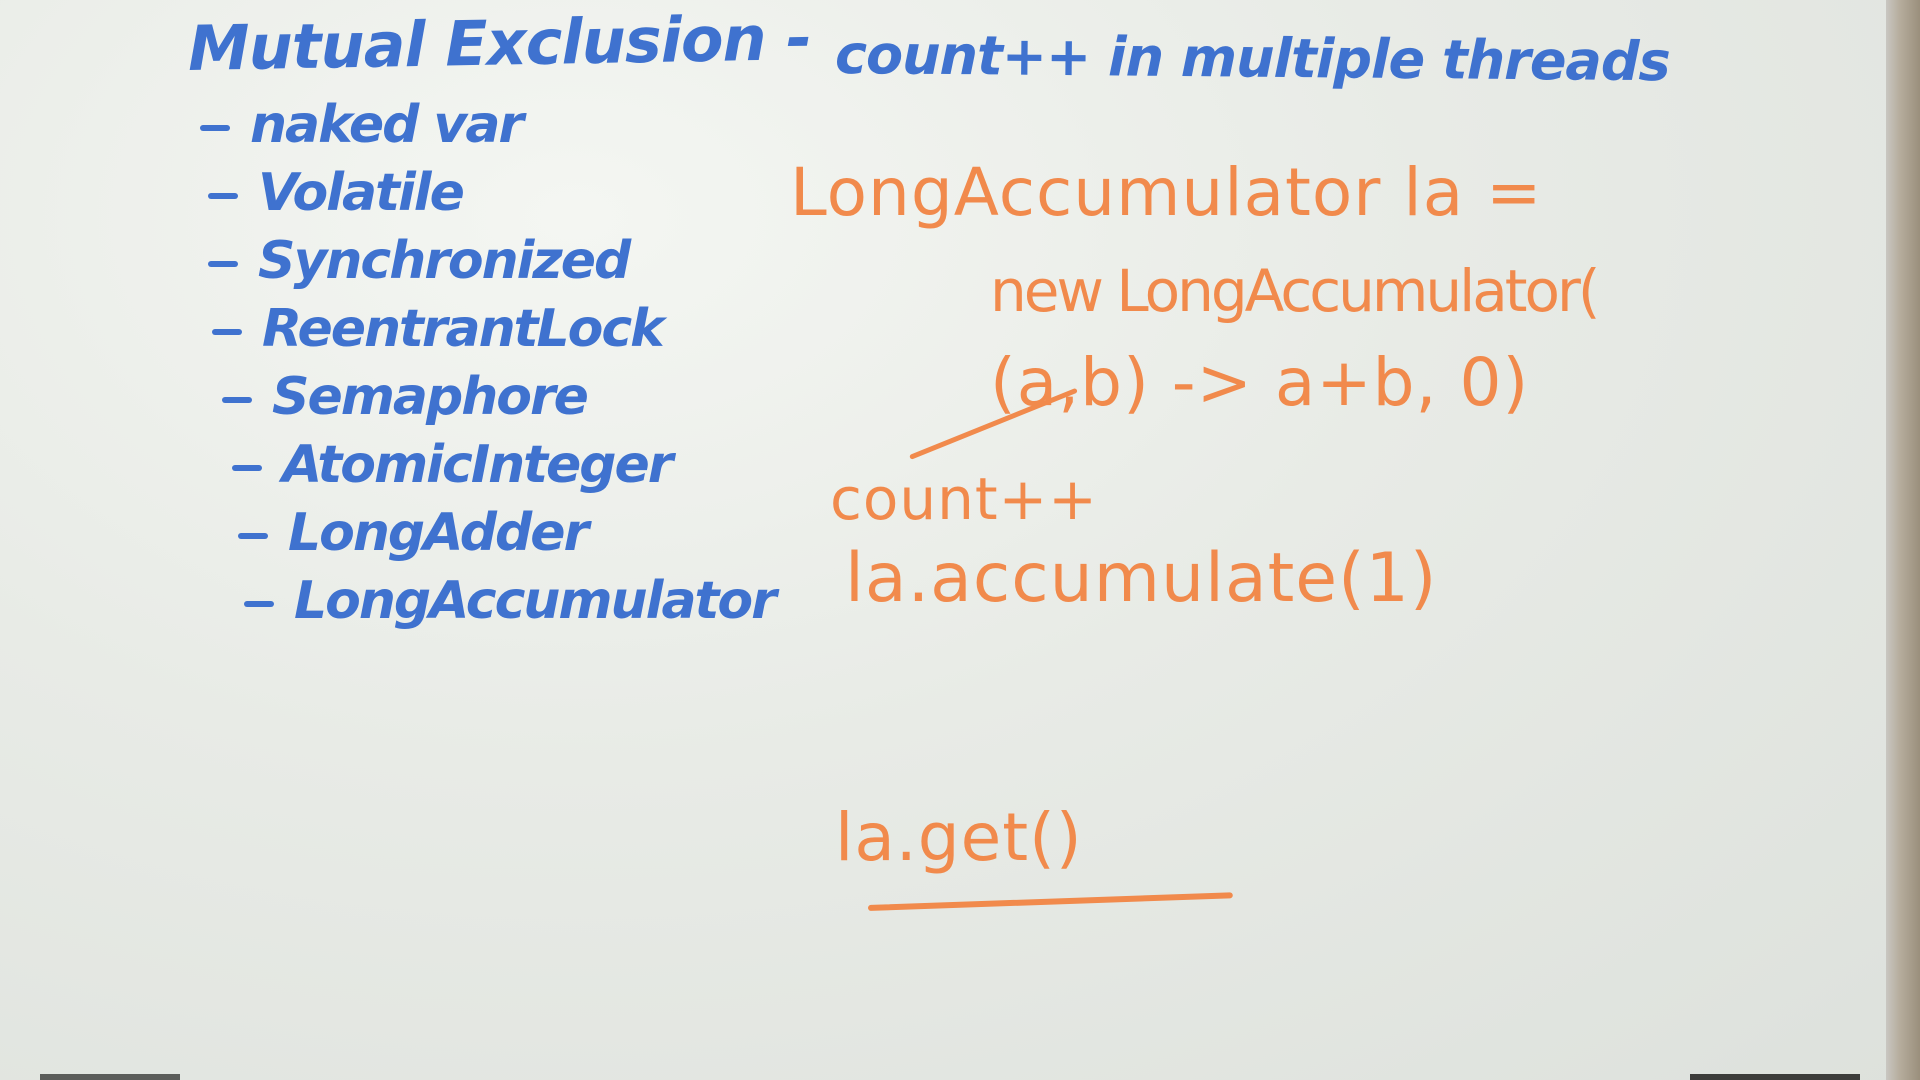 The image size is (1920, 1080). I want to click on code-line-get: la.get(), so click(959, 837).